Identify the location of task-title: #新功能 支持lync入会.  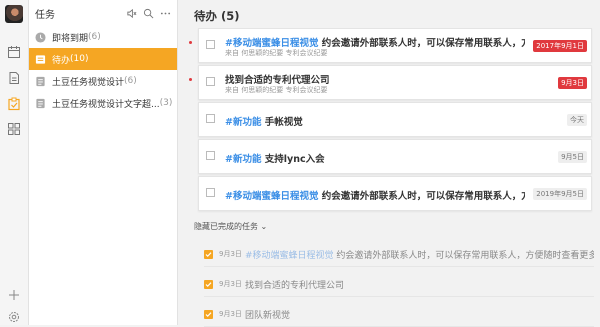
(375, 158).